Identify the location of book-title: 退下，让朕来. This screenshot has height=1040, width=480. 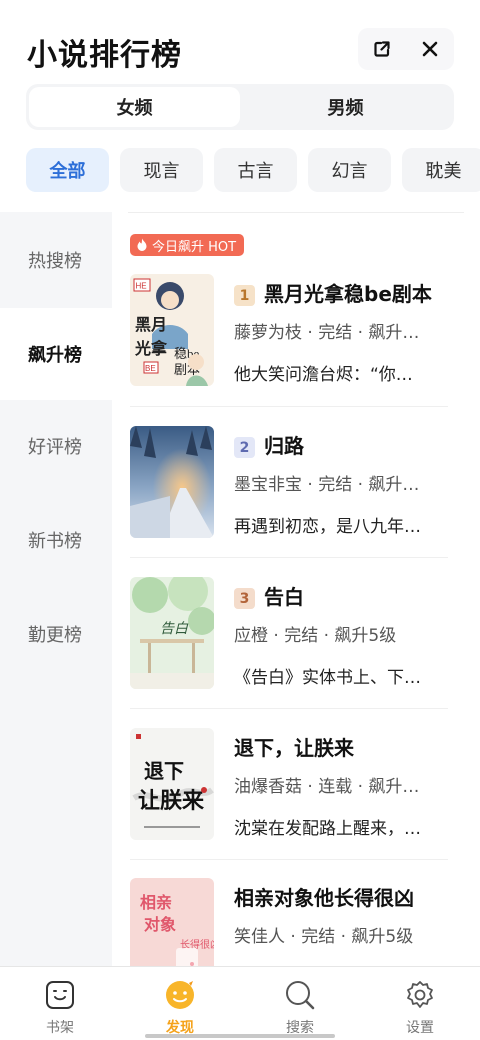
(294, 748).